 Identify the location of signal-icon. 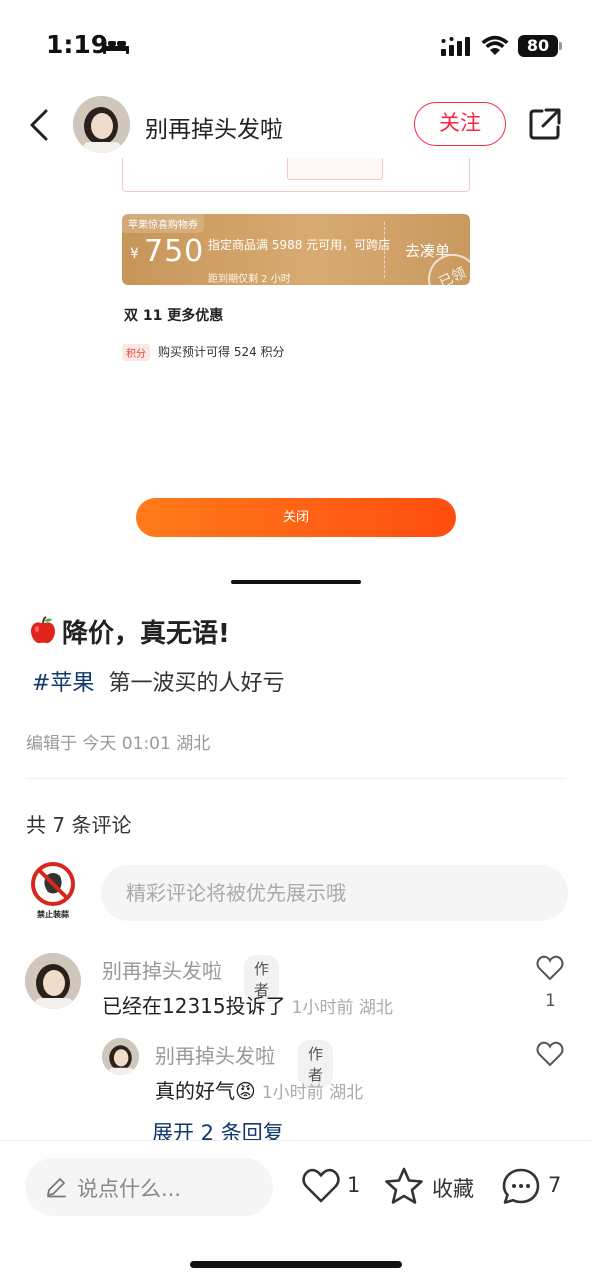
(455, 46).